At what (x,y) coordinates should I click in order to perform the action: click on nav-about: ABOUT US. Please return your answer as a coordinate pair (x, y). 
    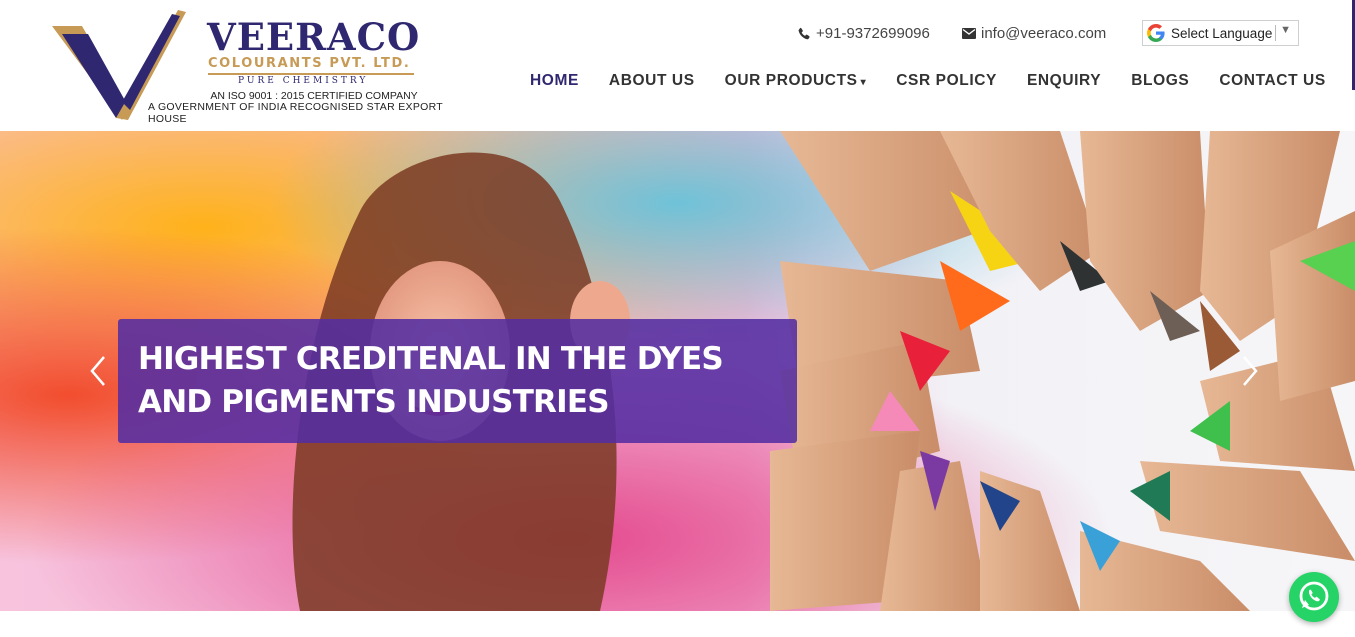
    Looking at the image, I should click on (652, 81).